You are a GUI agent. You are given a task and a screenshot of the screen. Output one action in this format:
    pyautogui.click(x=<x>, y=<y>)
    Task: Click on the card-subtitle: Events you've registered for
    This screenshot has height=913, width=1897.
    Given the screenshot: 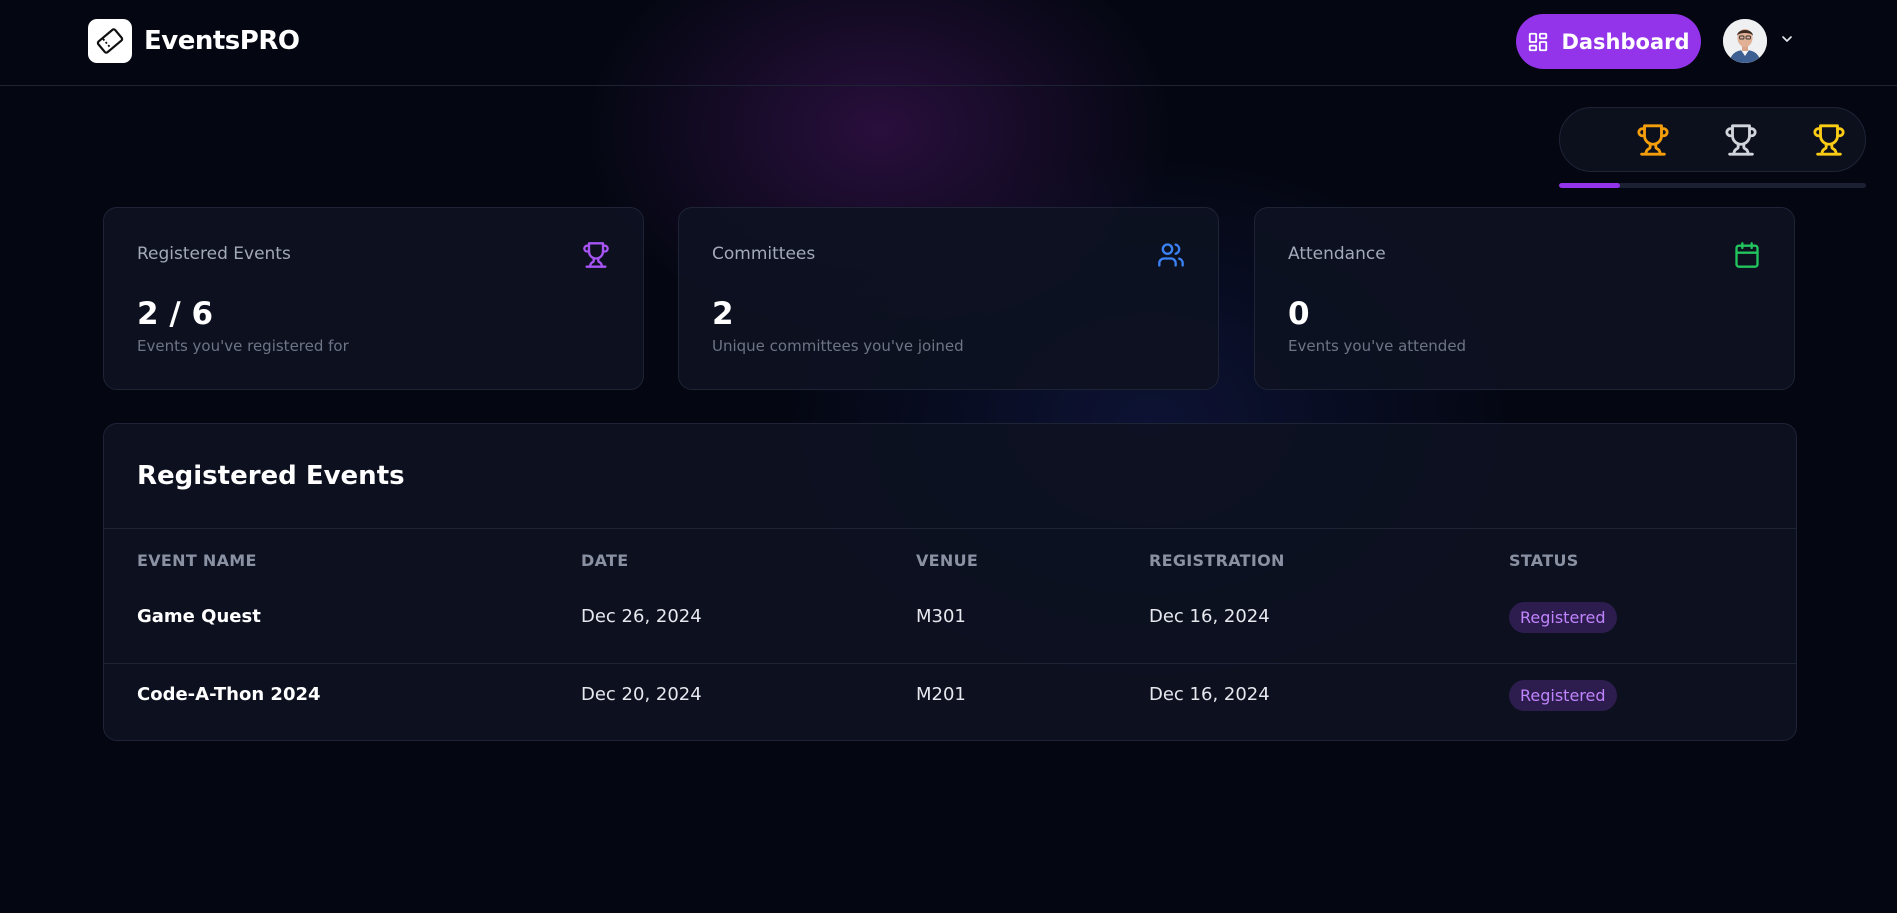 What is the action you would take?
    pyautogui.click(x=243, y=346)
    